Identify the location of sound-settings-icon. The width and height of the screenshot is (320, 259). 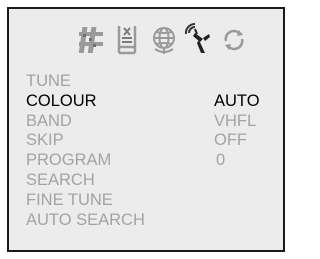
(128, 40).